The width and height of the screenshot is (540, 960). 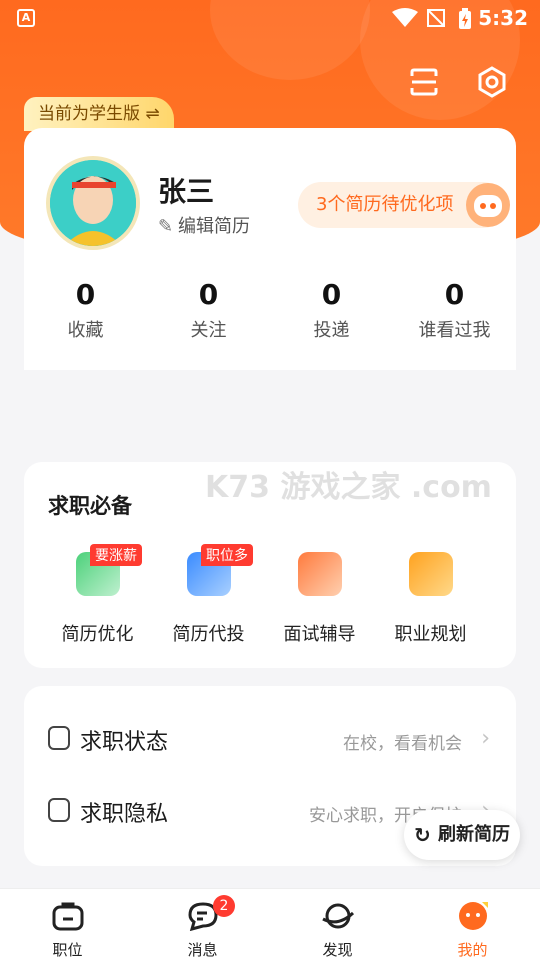 I want to click on tab-jobs: 职位, so click(x=67, y=924).